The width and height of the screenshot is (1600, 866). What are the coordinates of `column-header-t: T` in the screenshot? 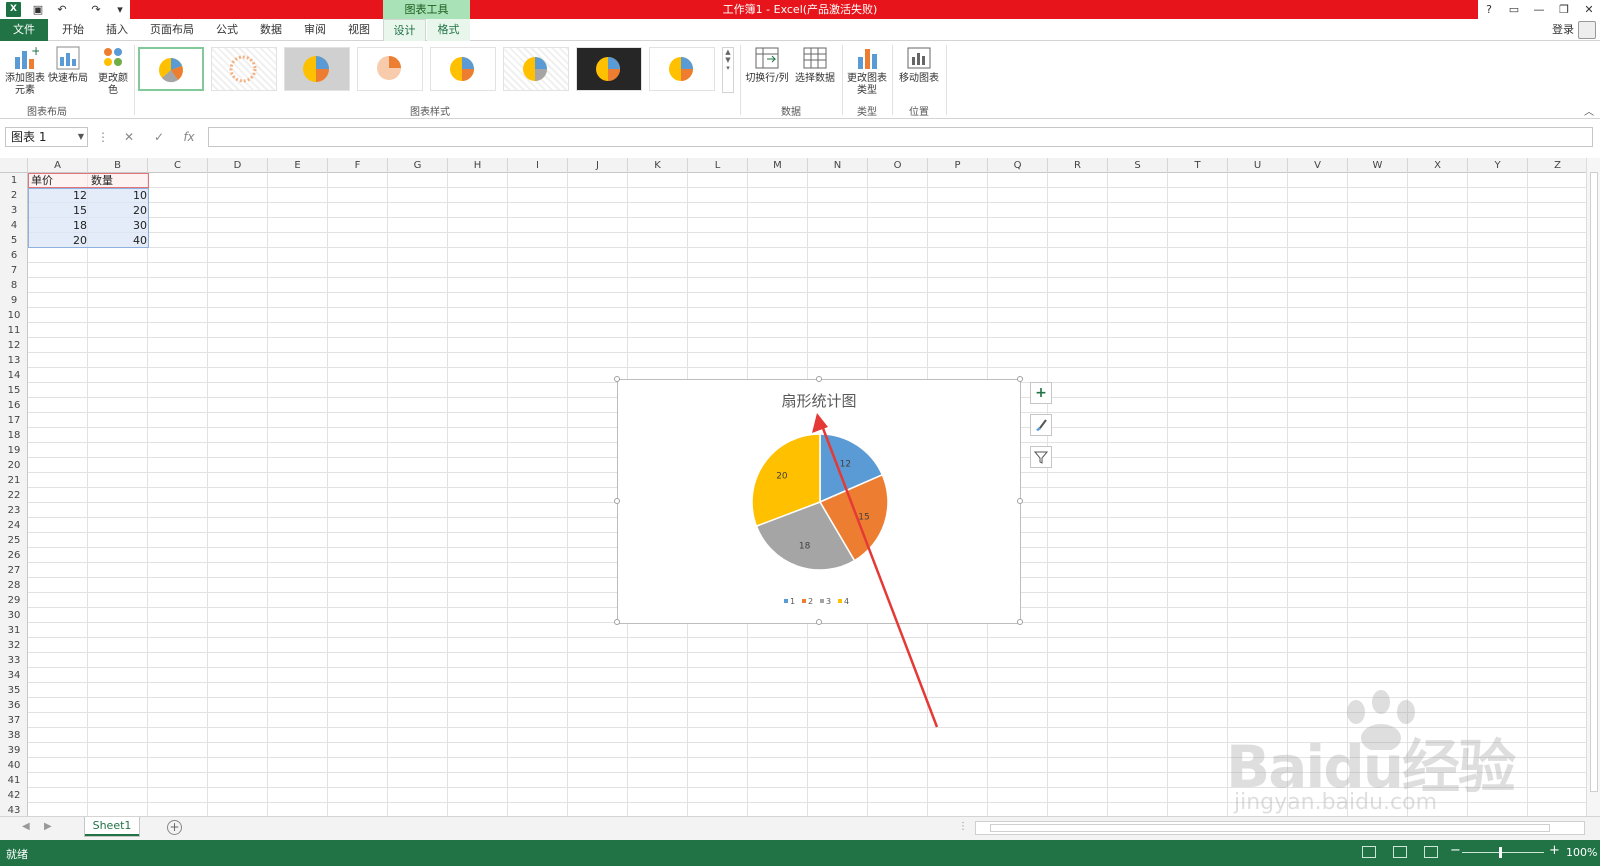 It's located at (1198, 165).